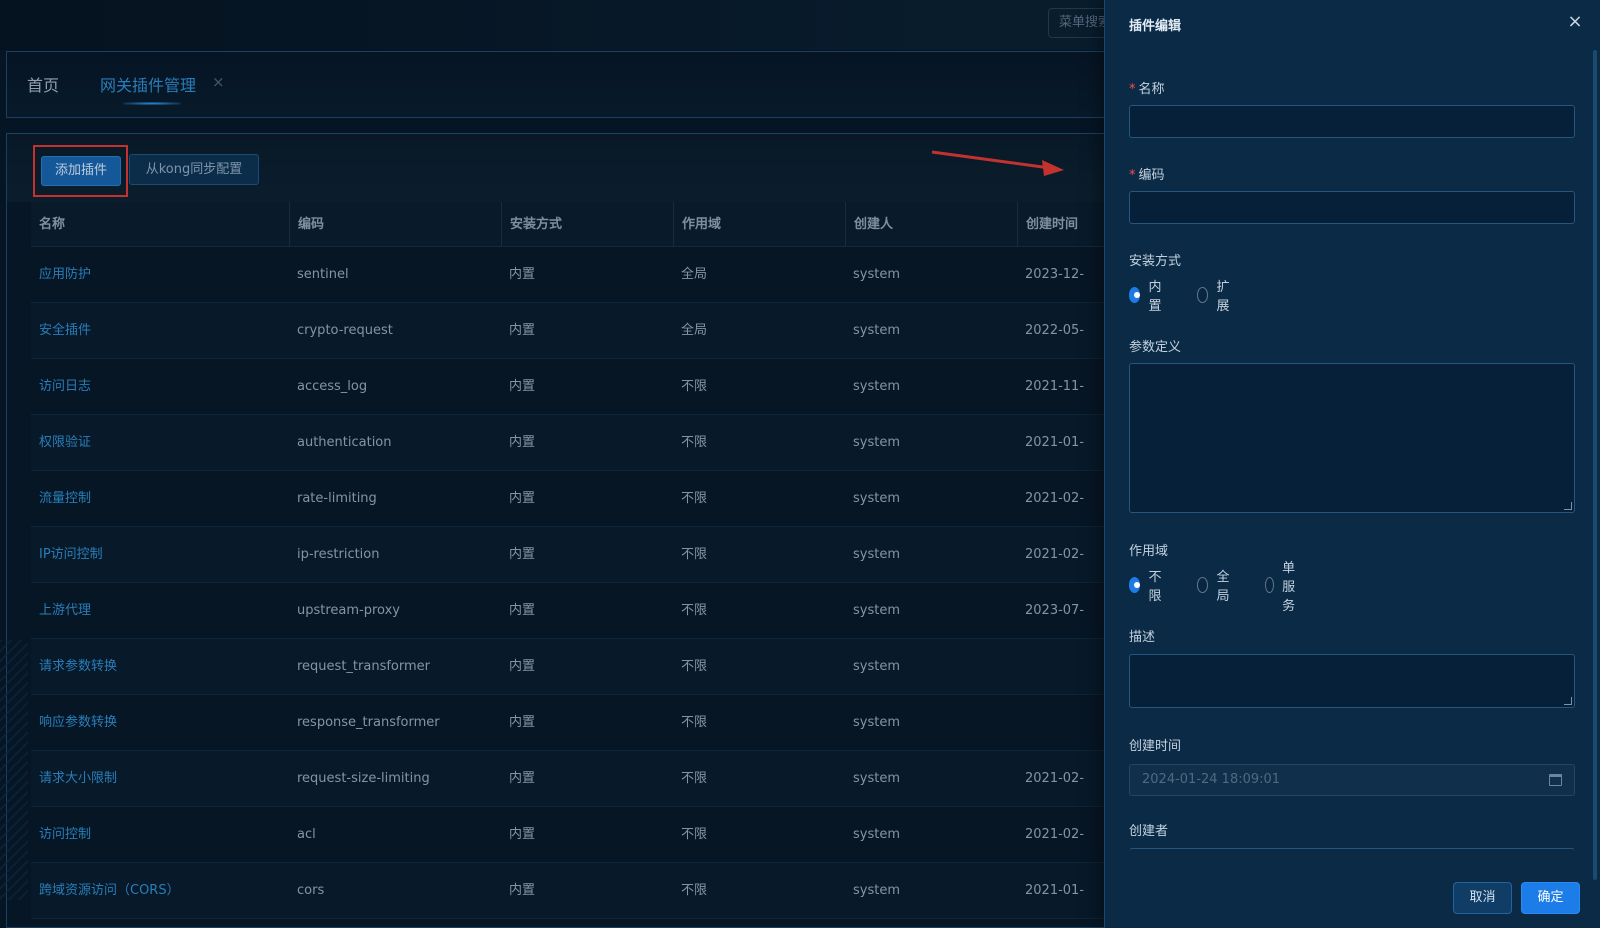 The image size is (1600, 928). What do you see at coordinates (1352, 681) in the screenshot?
I see `desc-textarea` at bounding box center [1352, 681].